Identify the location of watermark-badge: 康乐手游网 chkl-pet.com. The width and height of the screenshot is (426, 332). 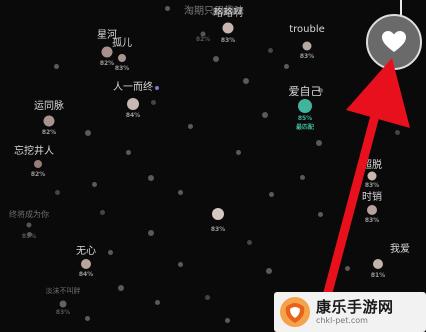
(350, 312).